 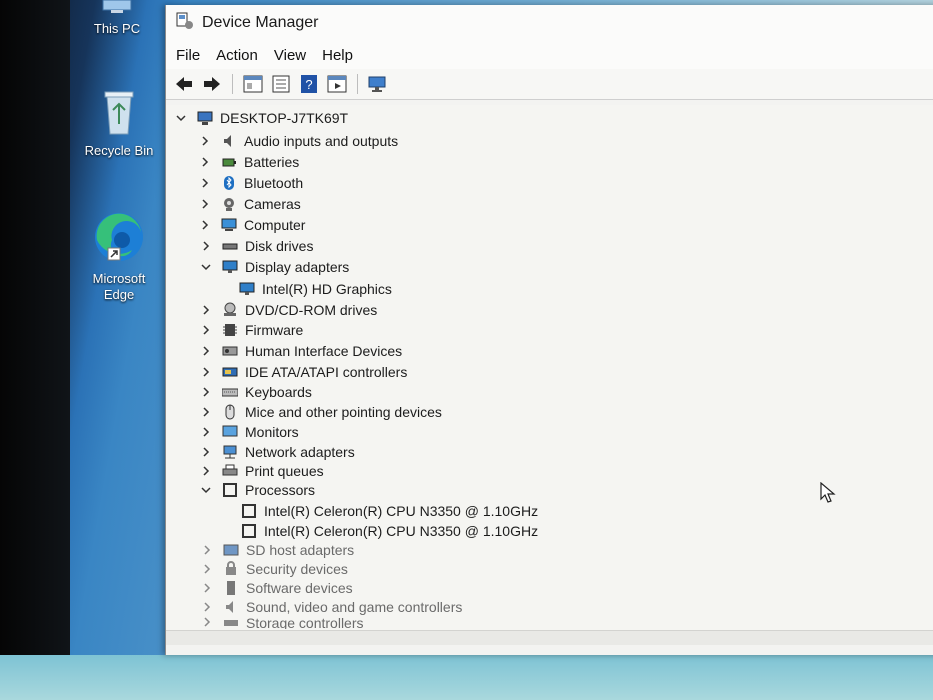 What do you see at coordinates (255, 392) in the screenshot?
I see `tree-category: Keyboards` at bounding box center [255, 392].